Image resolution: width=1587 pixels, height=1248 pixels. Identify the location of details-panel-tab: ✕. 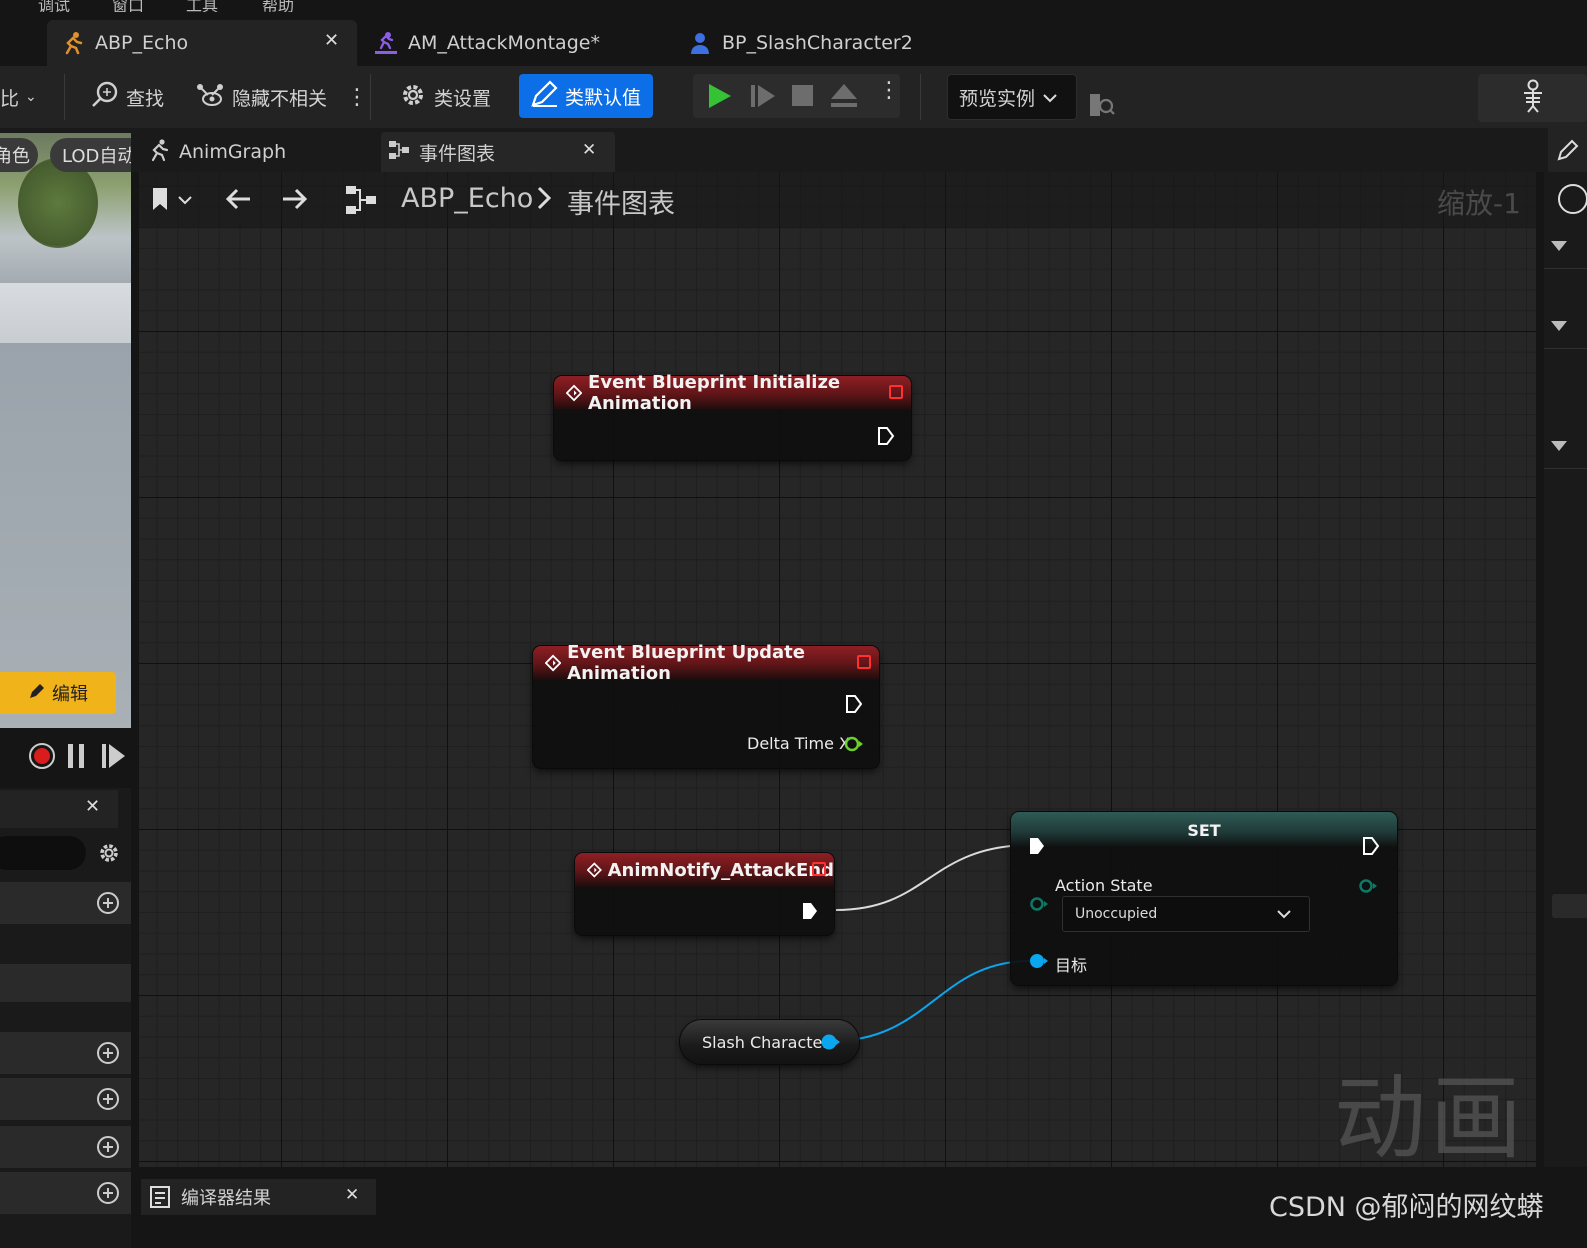
(59, 809).